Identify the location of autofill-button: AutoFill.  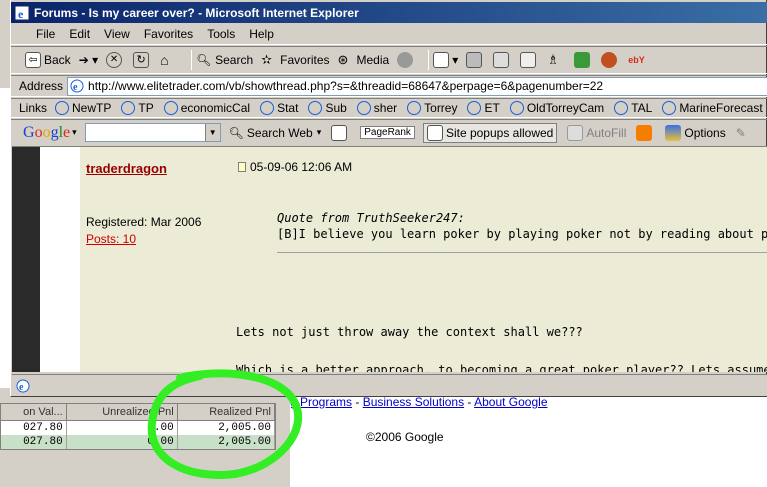
(597, 132).